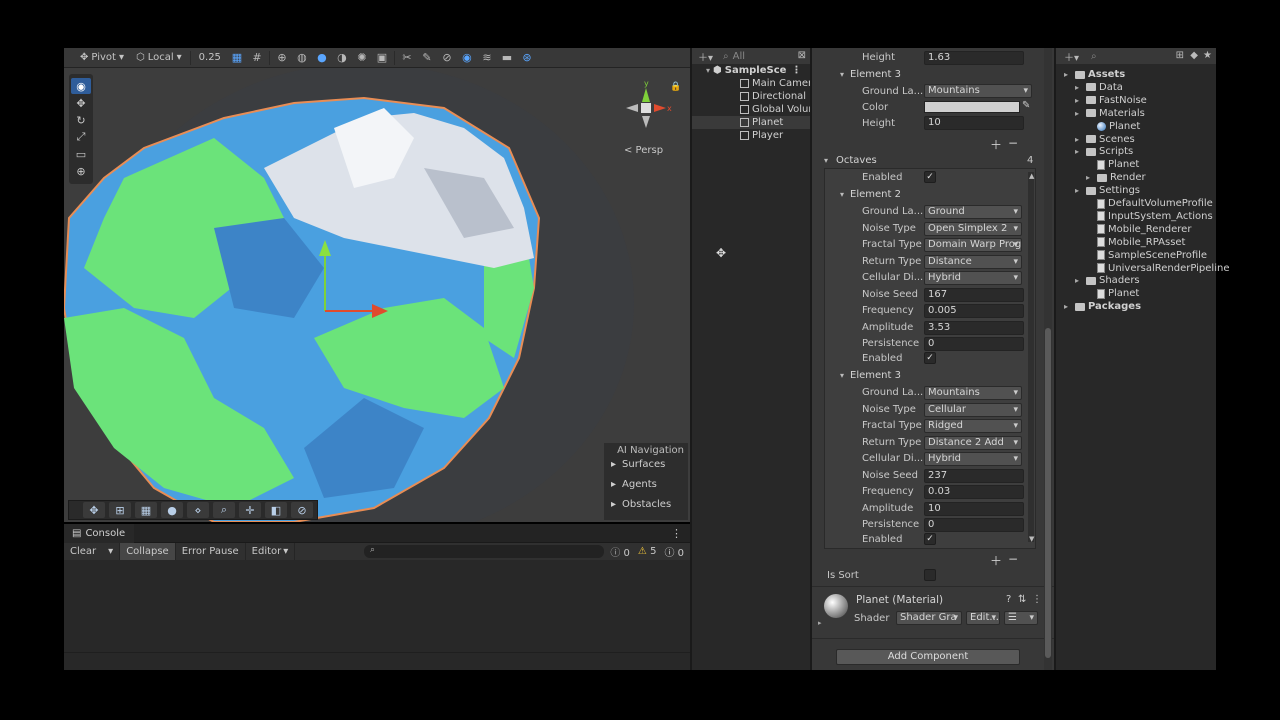 The image size is (1280, 720). I want to click on inspector-scrollbar-thumb, so click(1048, 493).